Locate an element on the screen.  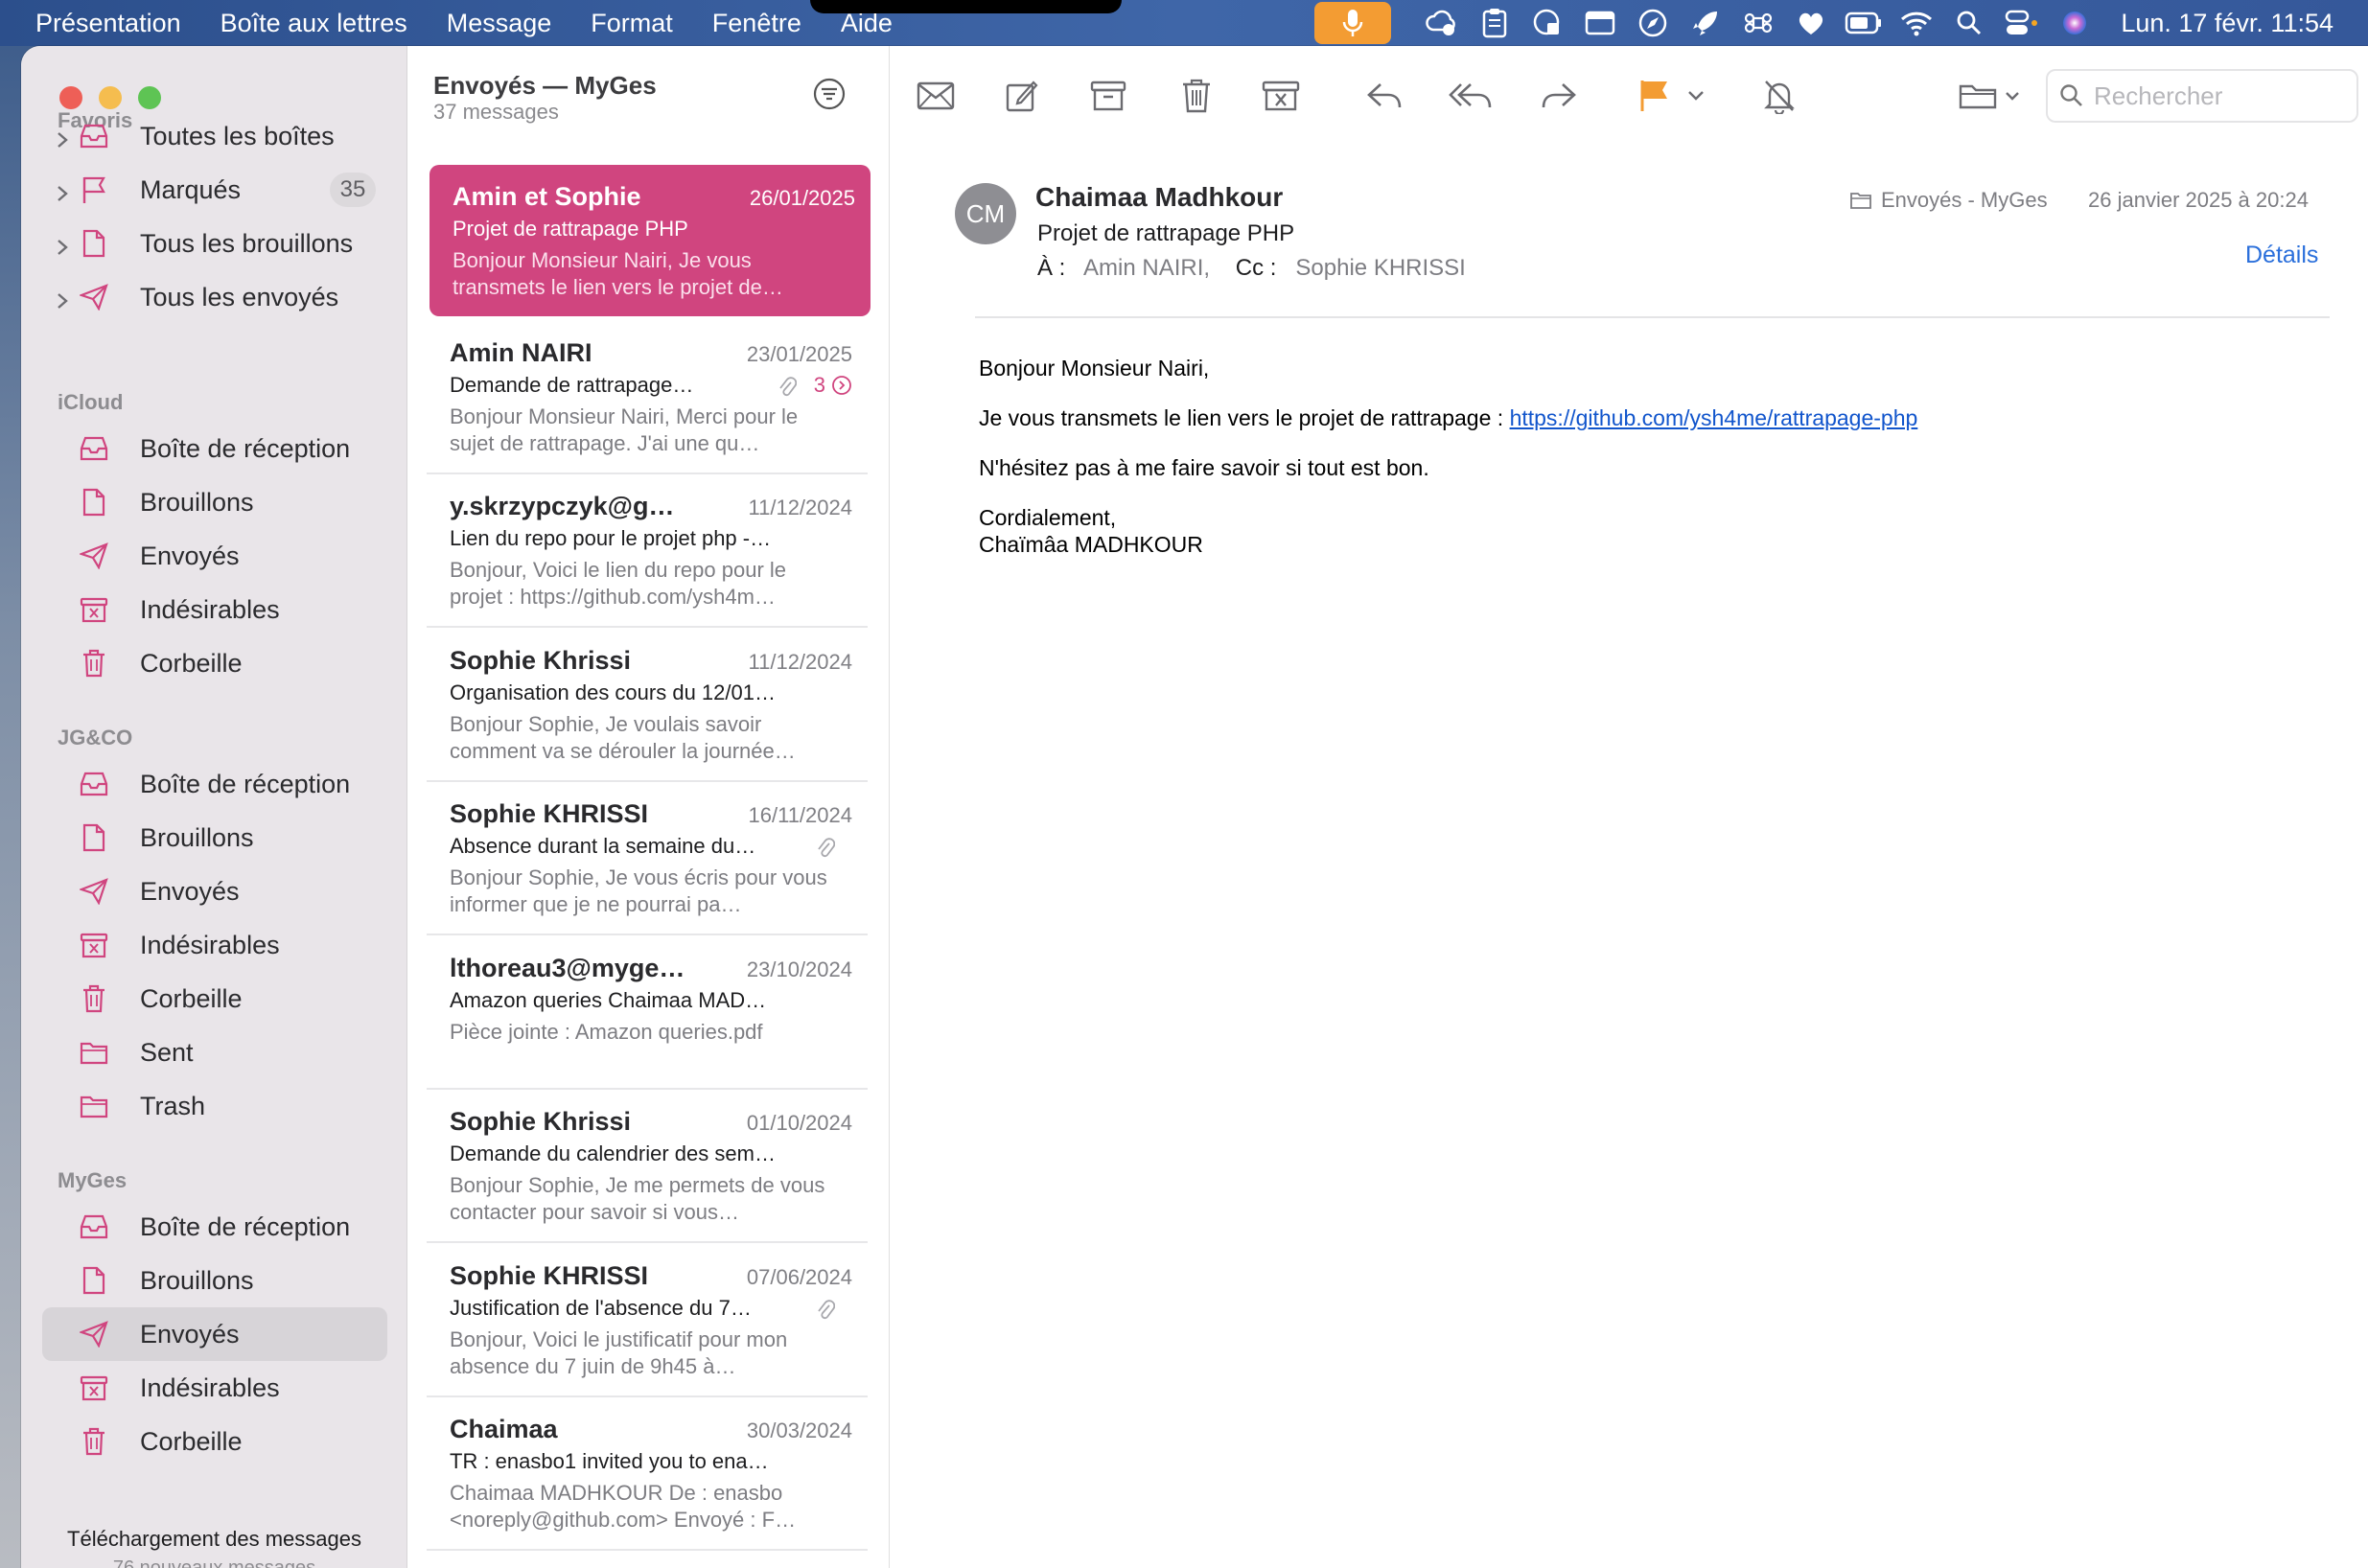
inbox-icon is located at coordinates (94, 448).